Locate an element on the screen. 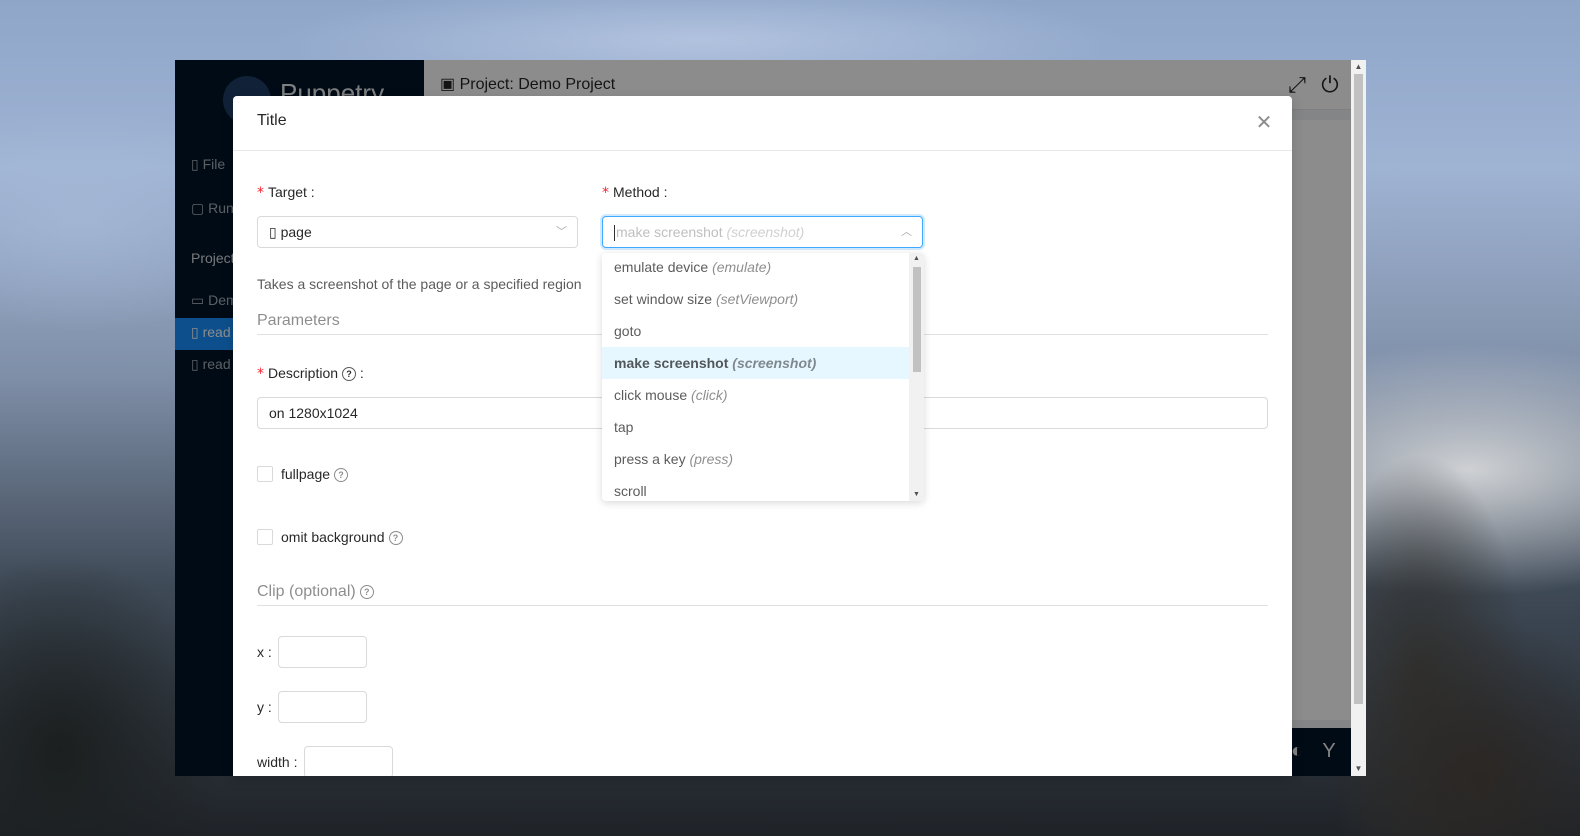  omit-background-label: omit background? is located at coordinates (342, 537).